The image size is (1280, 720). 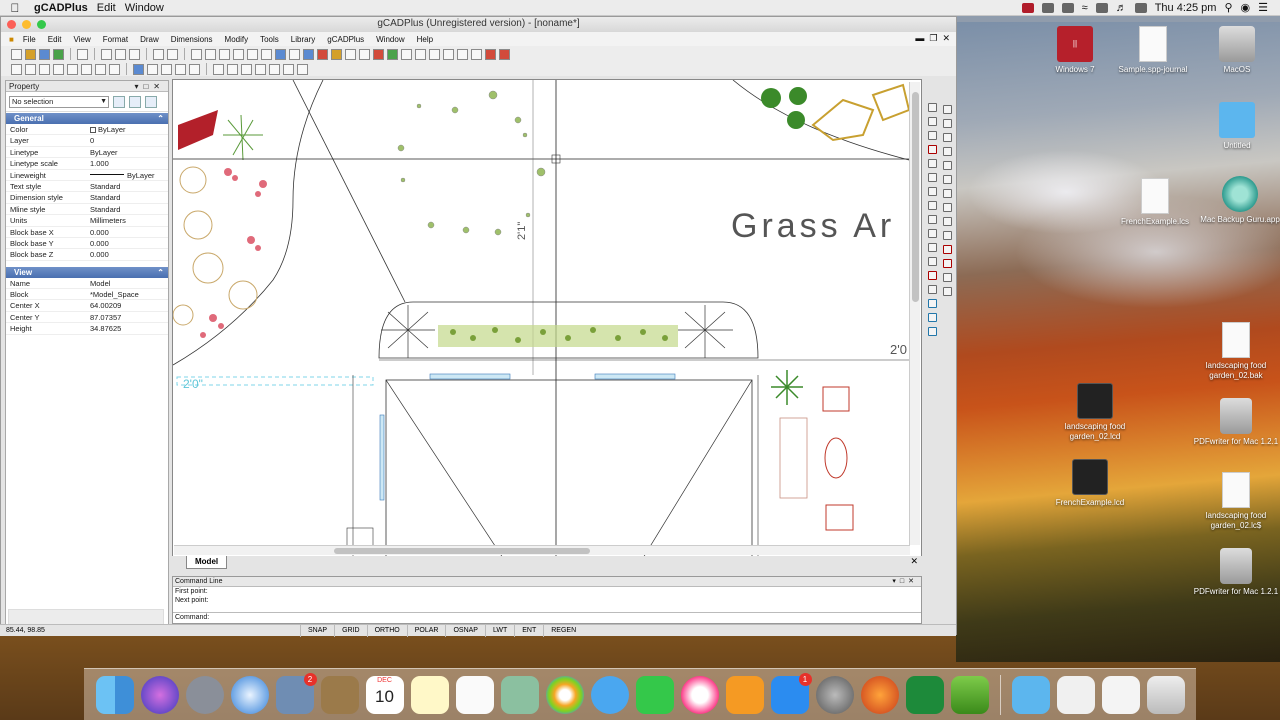 I want to click on safari-icon, so click(x=249, y=694).